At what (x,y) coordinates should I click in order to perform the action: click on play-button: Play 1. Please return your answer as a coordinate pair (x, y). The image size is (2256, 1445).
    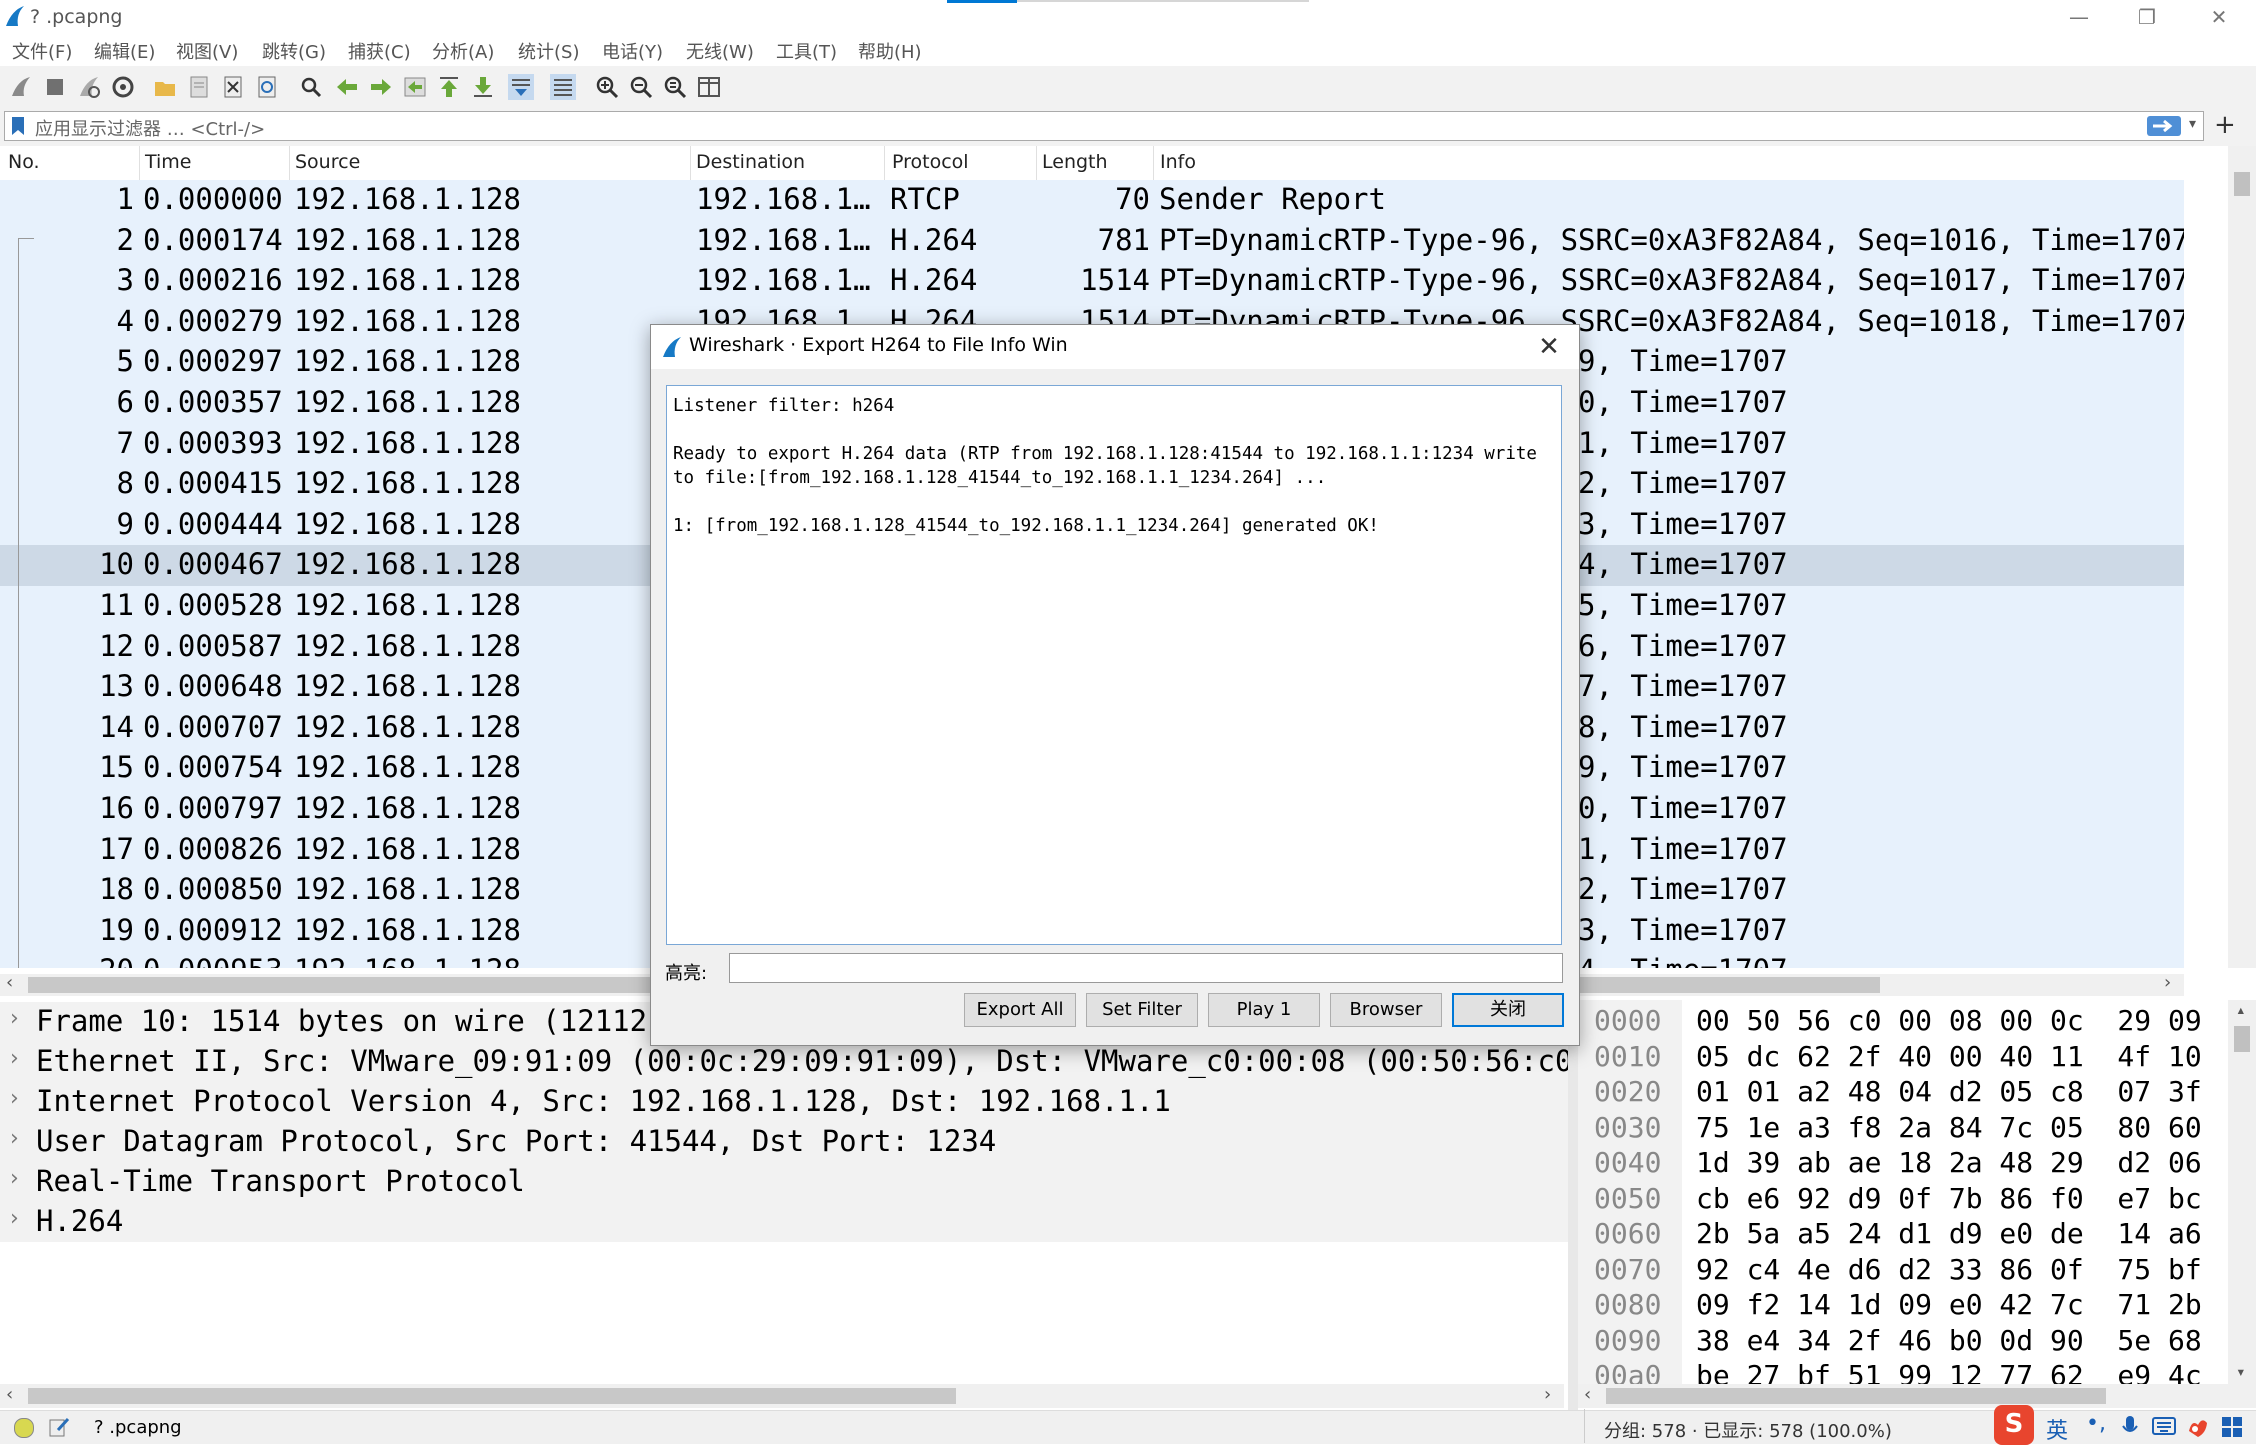
    Looking at the image, I should click on (1264, 1010).